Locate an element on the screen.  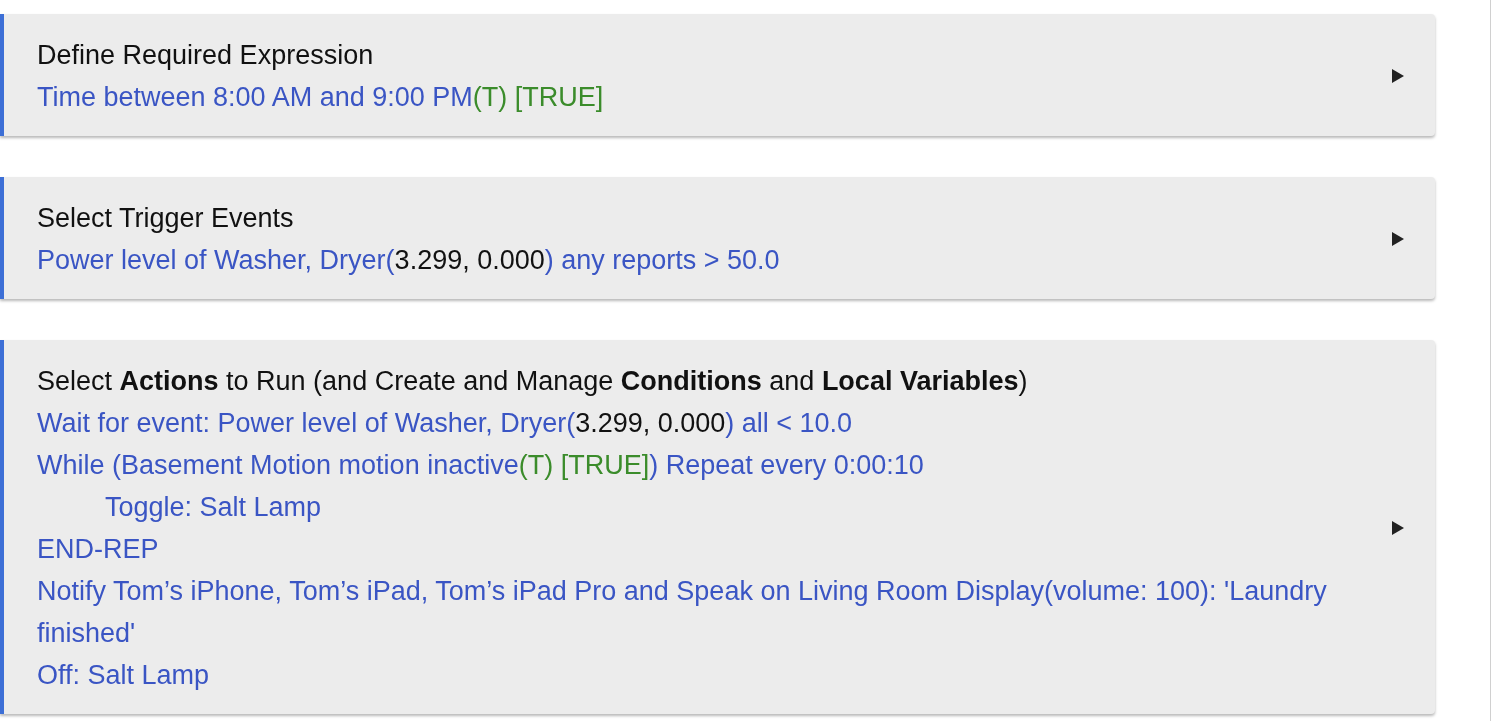
section-title: Select Trigger Events is located at coordinates (166, 218).